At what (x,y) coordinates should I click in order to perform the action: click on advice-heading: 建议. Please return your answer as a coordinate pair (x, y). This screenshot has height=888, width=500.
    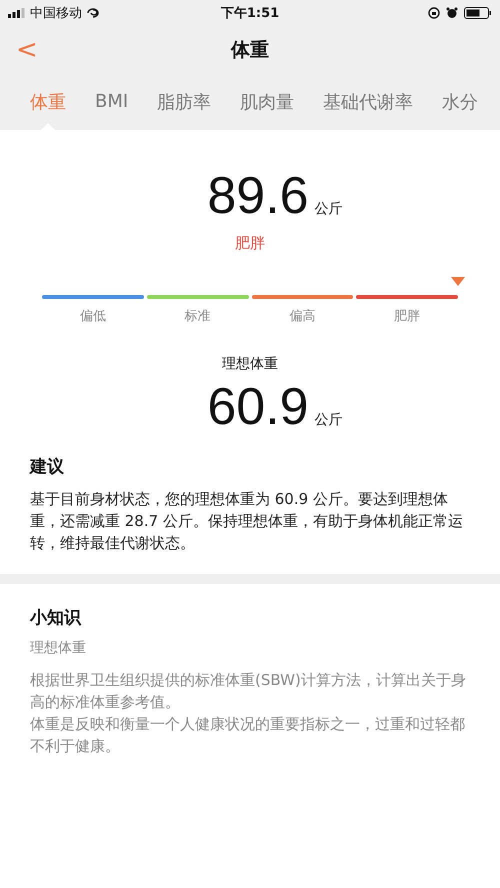
    Looking at the image, I should click on (47, 467).